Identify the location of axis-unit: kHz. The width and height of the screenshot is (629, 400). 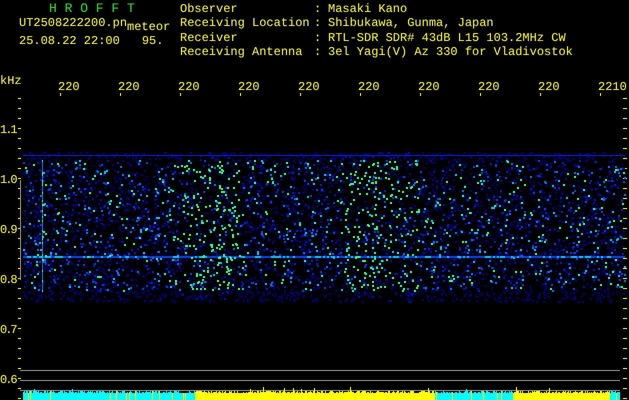
(11, 81).